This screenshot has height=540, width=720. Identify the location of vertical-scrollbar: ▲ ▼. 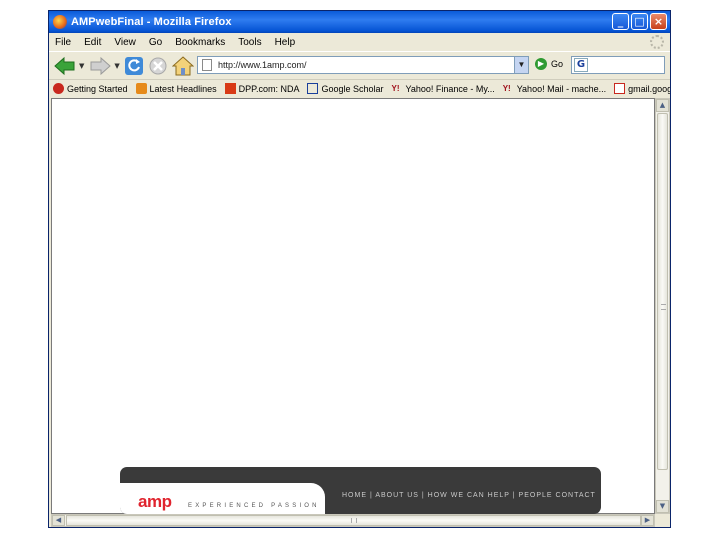
(662, 306).